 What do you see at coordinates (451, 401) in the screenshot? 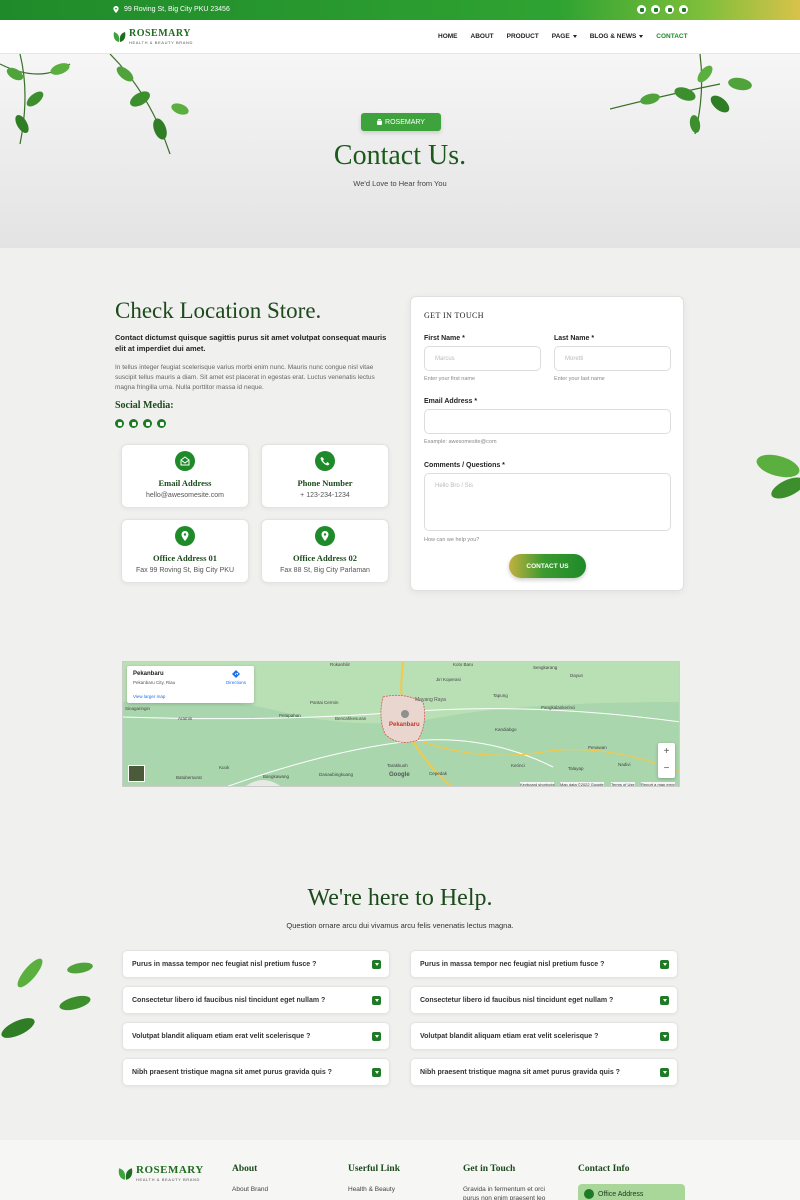
I see `email-label: Email Address *` at bounding box center [451, 401].